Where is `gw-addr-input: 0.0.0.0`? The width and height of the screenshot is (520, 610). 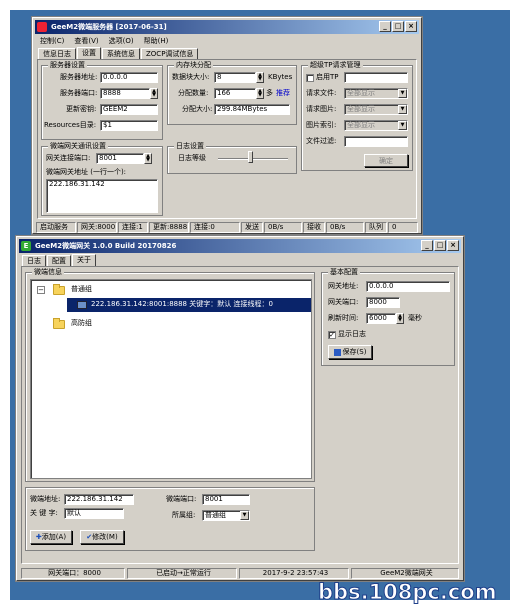 gw-addr-input: 0.0.0.0 is located at coordinates (408, 286).